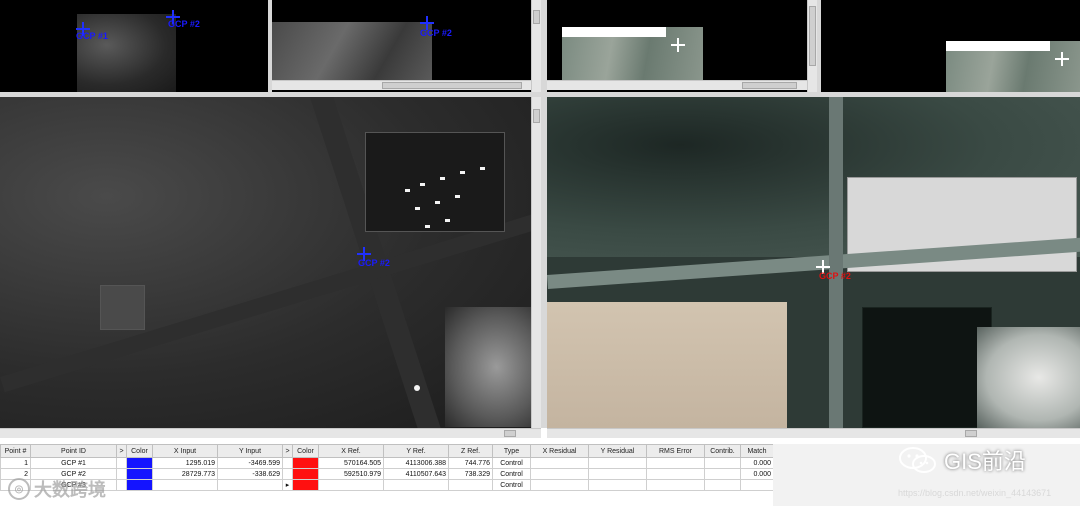 This screenshot has height=506, width=1080. Describe the element at coordinates (351, 474) in the screenshot. I see `x-ref: 592510.979` at that location.